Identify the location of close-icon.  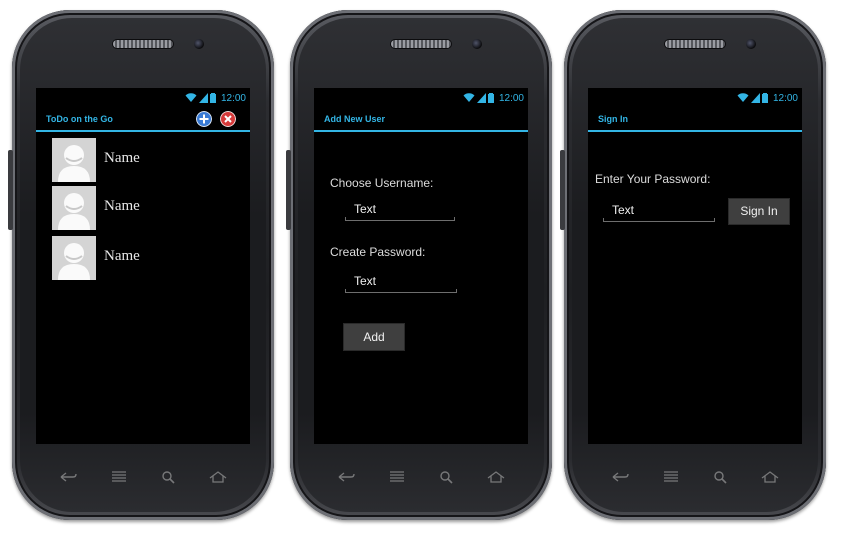
(228, 119).